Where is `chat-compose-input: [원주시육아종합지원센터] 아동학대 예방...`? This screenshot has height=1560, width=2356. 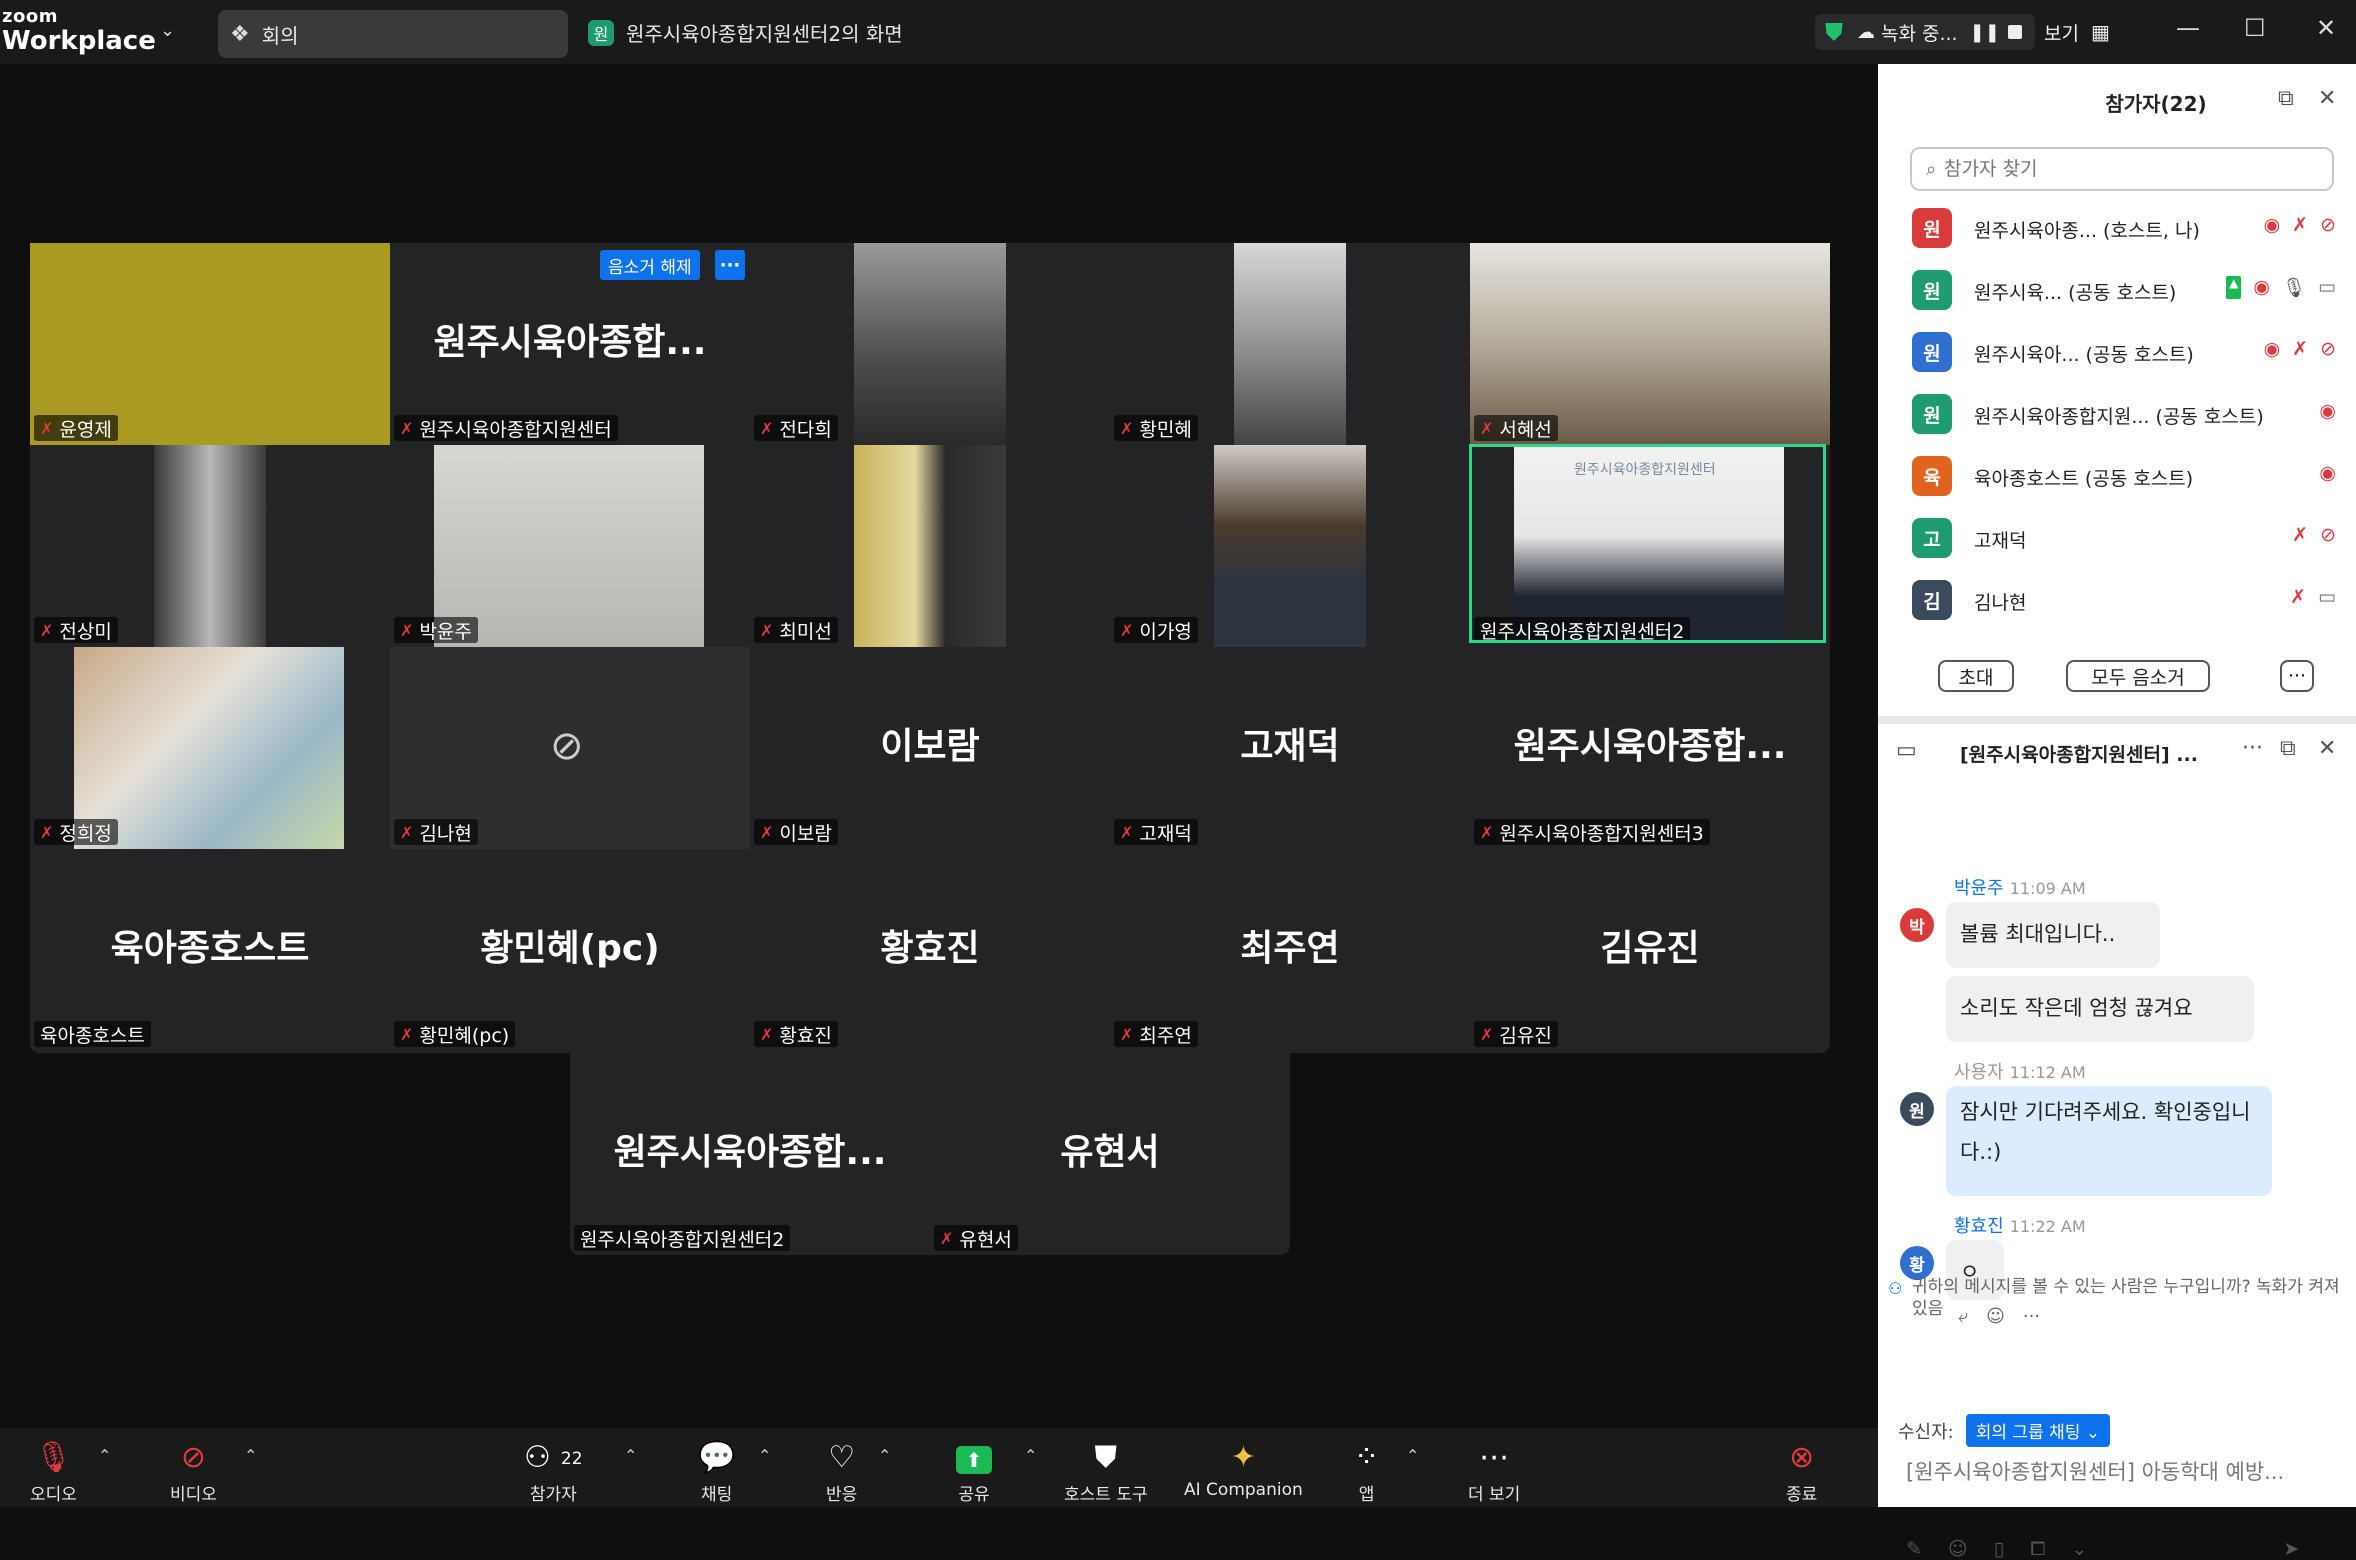 chat-compose-input: [원주시육아종합지원센터] 아동학대 예방... is located at coordinates (2126, 1471).